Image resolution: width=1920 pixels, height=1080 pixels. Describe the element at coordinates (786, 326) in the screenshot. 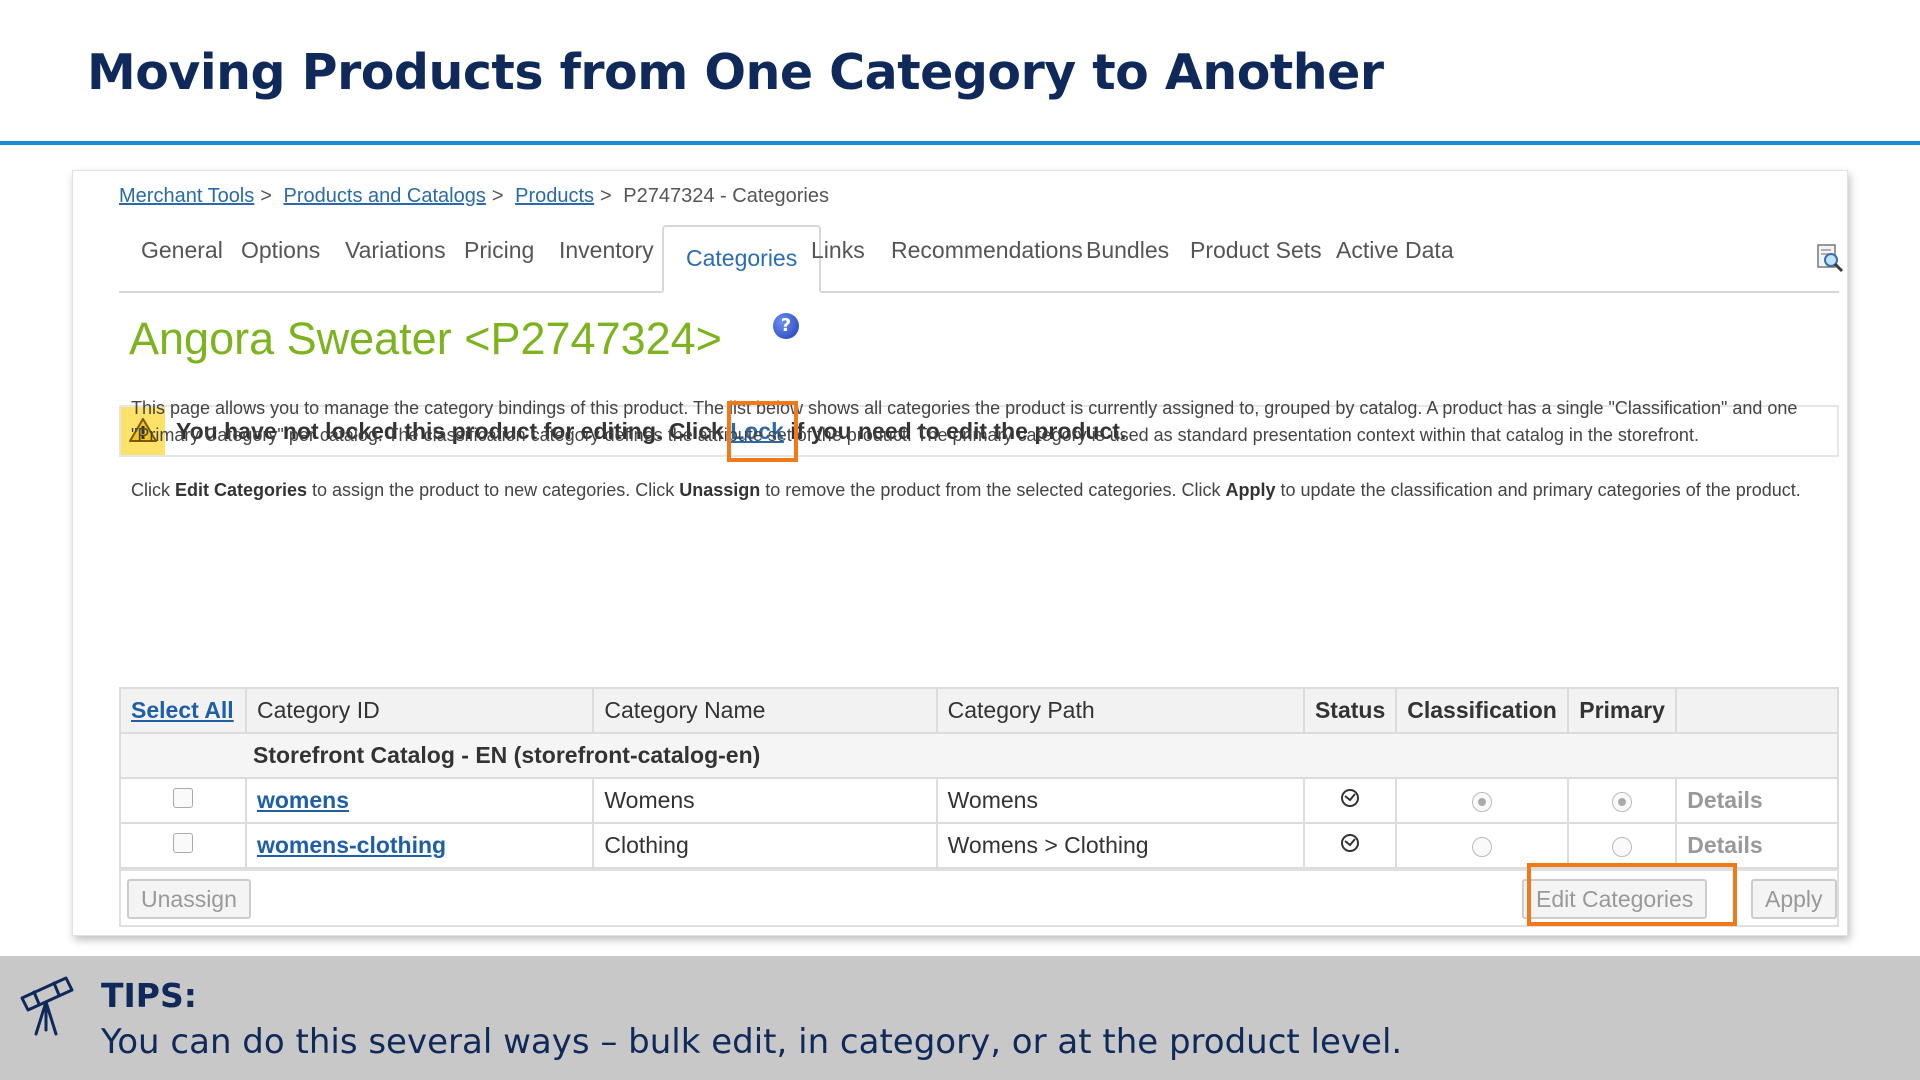

I see `help-icon: ?` at that location.